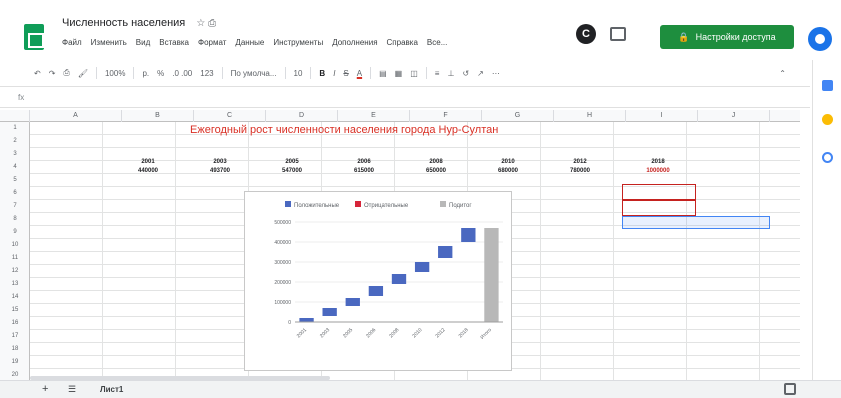 This screenshot has width=841, height=398. I want to click on merge-cells-icon: ◫, so click(414, 73).